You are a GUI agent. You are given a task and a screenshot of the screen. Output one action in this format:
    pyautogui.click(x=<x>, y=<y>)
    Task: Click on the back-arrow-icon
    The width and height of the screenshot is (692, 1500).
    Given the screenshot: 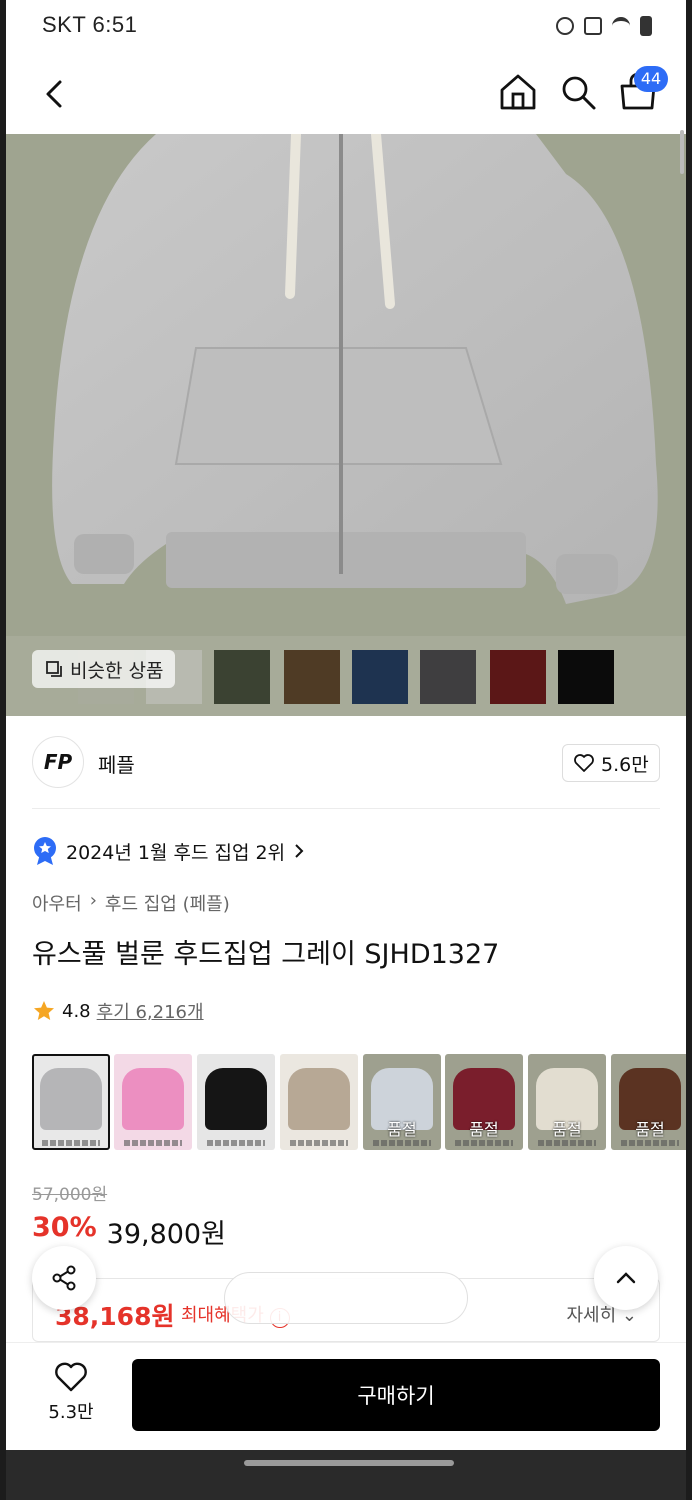 What is the action you would take?
    pyautogui.click(x=56, y=94)
    